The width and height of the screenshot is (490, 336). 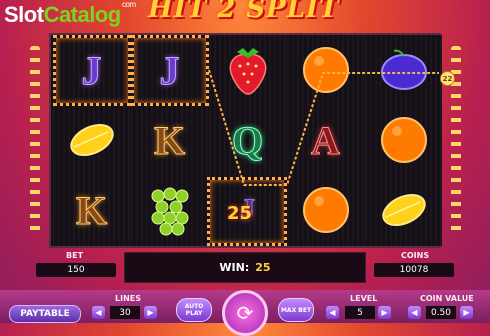 I want to click on bet-value: 150, so click(x=76, y=270).